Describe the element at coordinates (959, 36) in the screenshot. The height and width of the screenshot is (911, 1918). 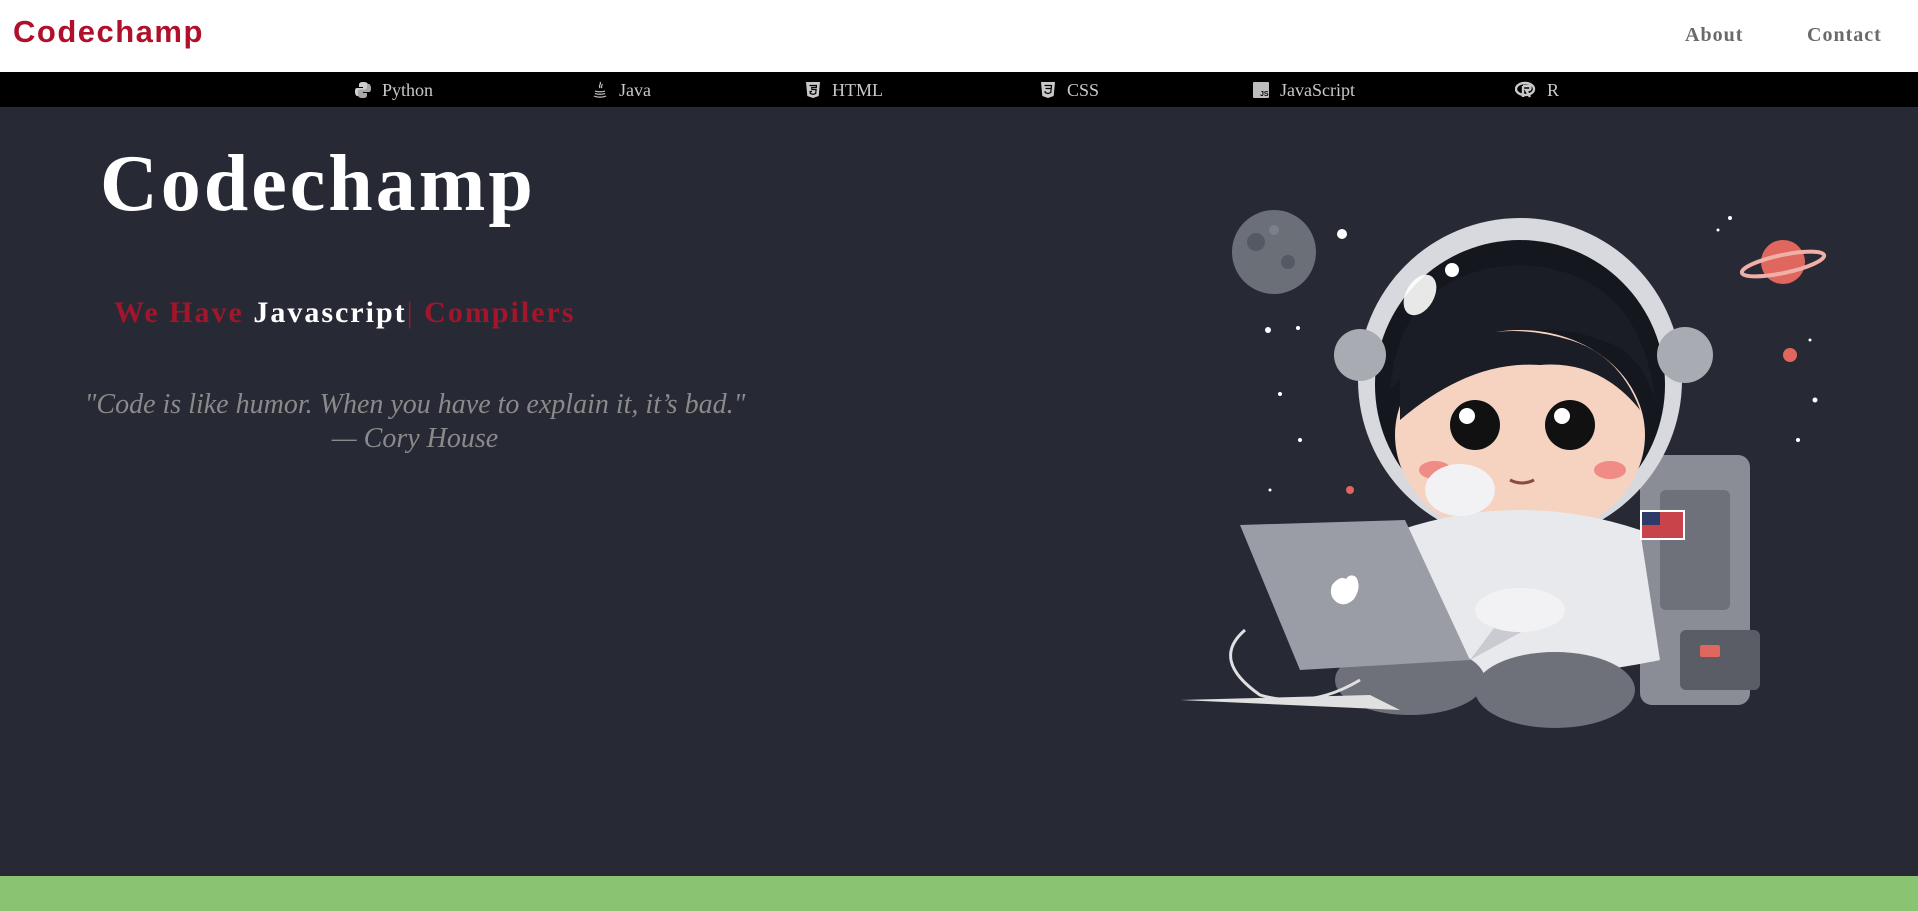
I see `top-navbar: Codechamp About Contact` at that location.